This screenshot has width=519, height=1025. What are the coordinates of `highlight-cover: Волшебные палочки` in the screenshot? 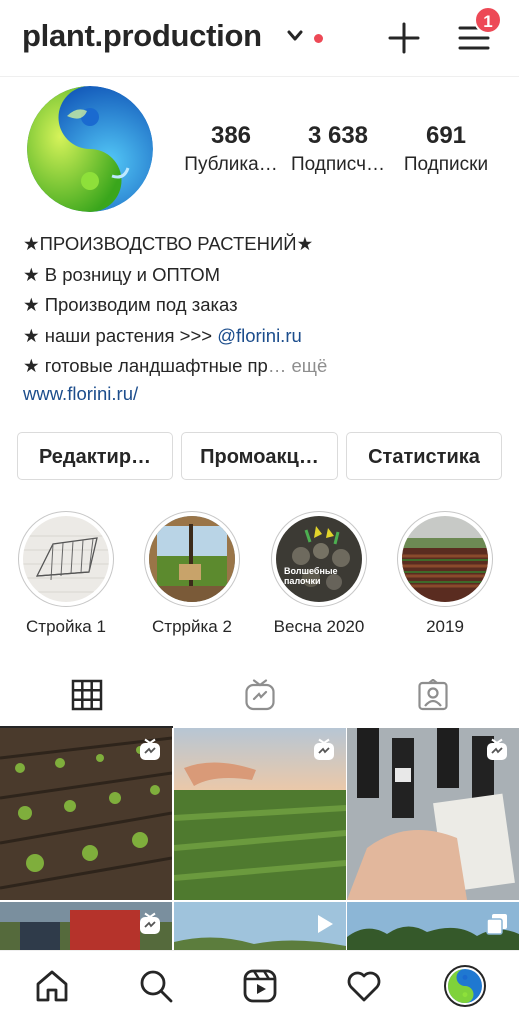 It's located at (319, 559).